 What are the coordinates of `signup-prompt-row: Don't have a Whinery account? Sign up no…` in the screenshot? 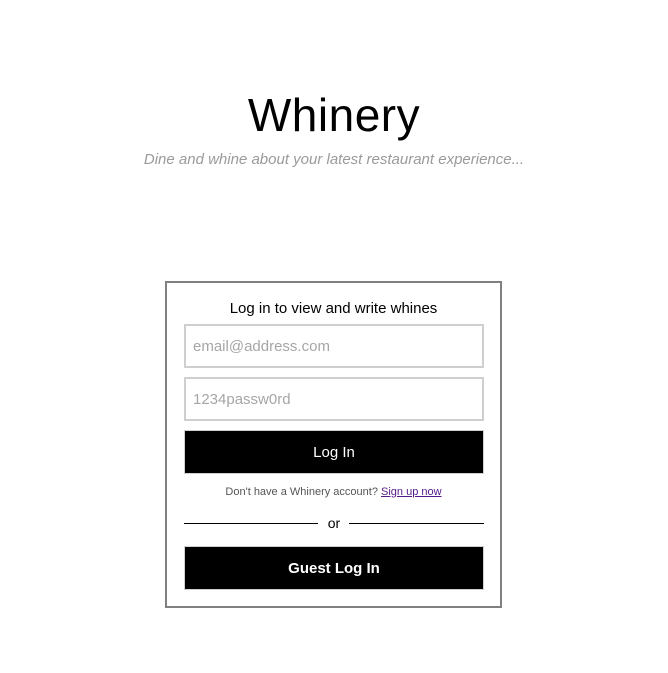 It's located at (333, 492).